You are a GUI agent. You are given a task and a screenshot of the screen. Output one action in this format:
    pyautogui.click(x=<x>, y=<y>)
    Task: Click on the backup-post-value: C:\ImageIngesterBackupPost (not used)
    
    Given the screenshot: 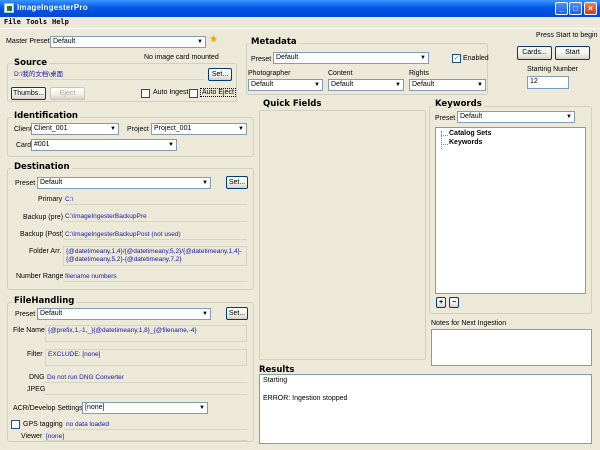 What is the action you would take?
    pyautogui.click(x=155, y=234)
    